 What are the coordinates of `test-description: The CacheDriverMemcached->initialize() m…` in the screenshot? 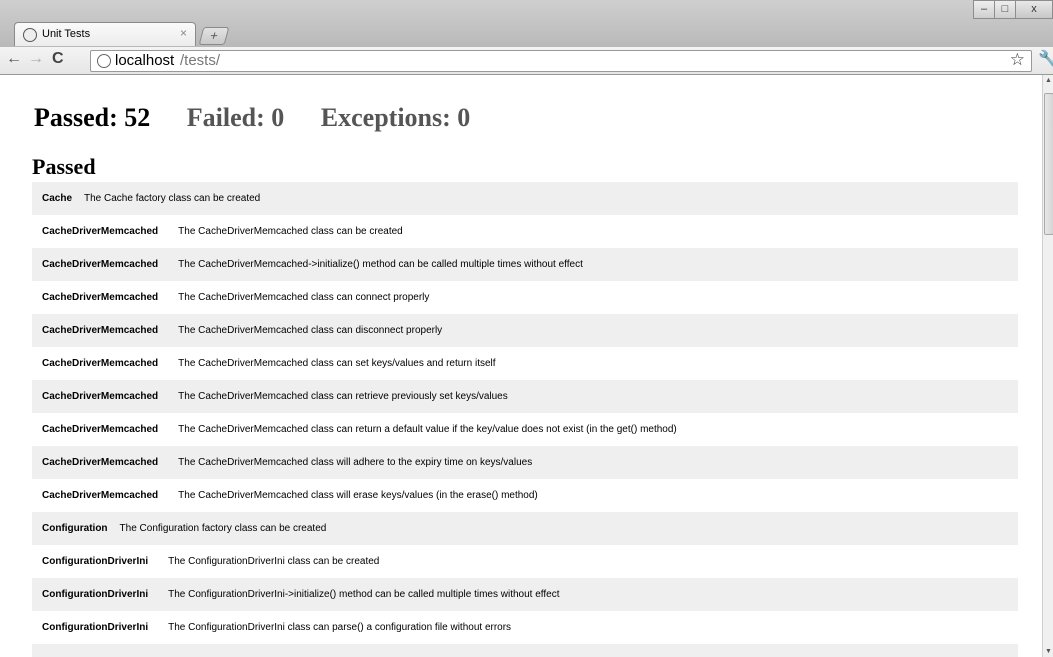 It's located at (380, 264).